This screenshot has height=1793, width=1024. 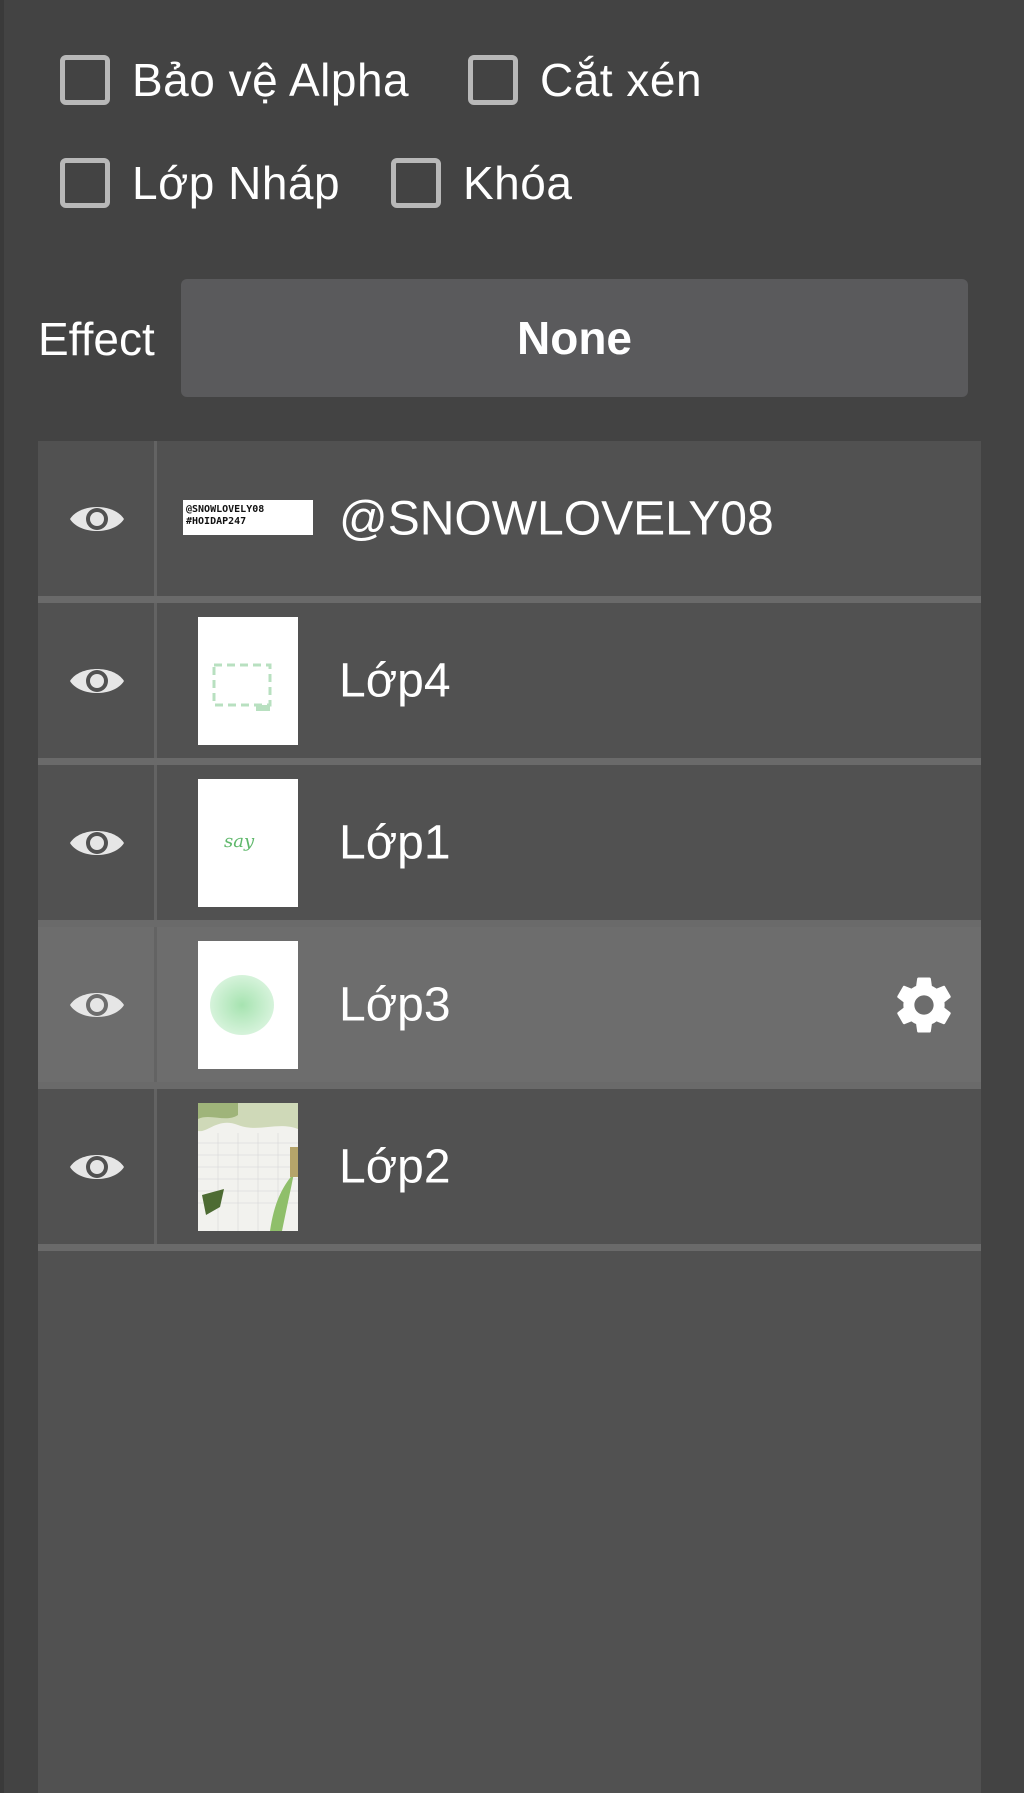 I want to click on thumbnail-scrapbook-art, so click(x=248, y=1167).